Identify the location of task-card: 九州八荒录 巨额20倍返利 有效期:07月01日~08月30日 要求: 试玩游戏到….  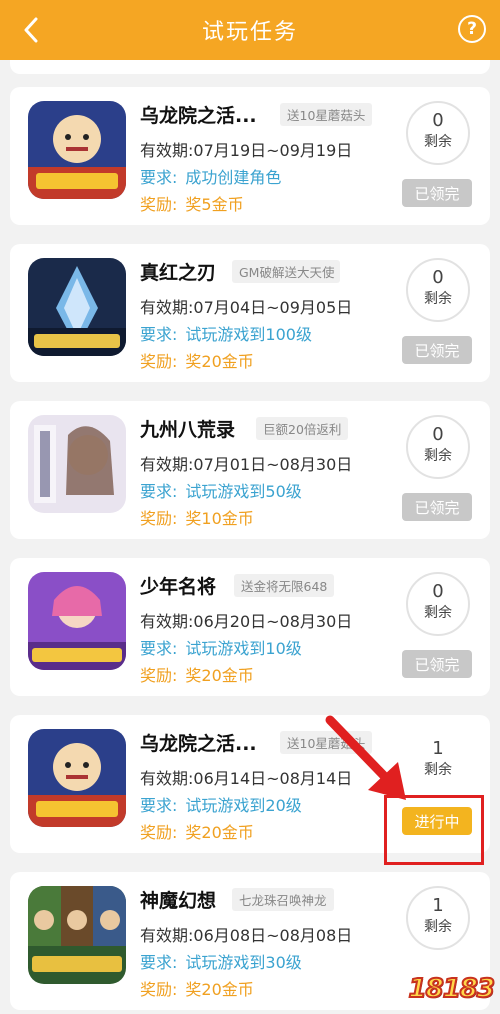
(250, 470).